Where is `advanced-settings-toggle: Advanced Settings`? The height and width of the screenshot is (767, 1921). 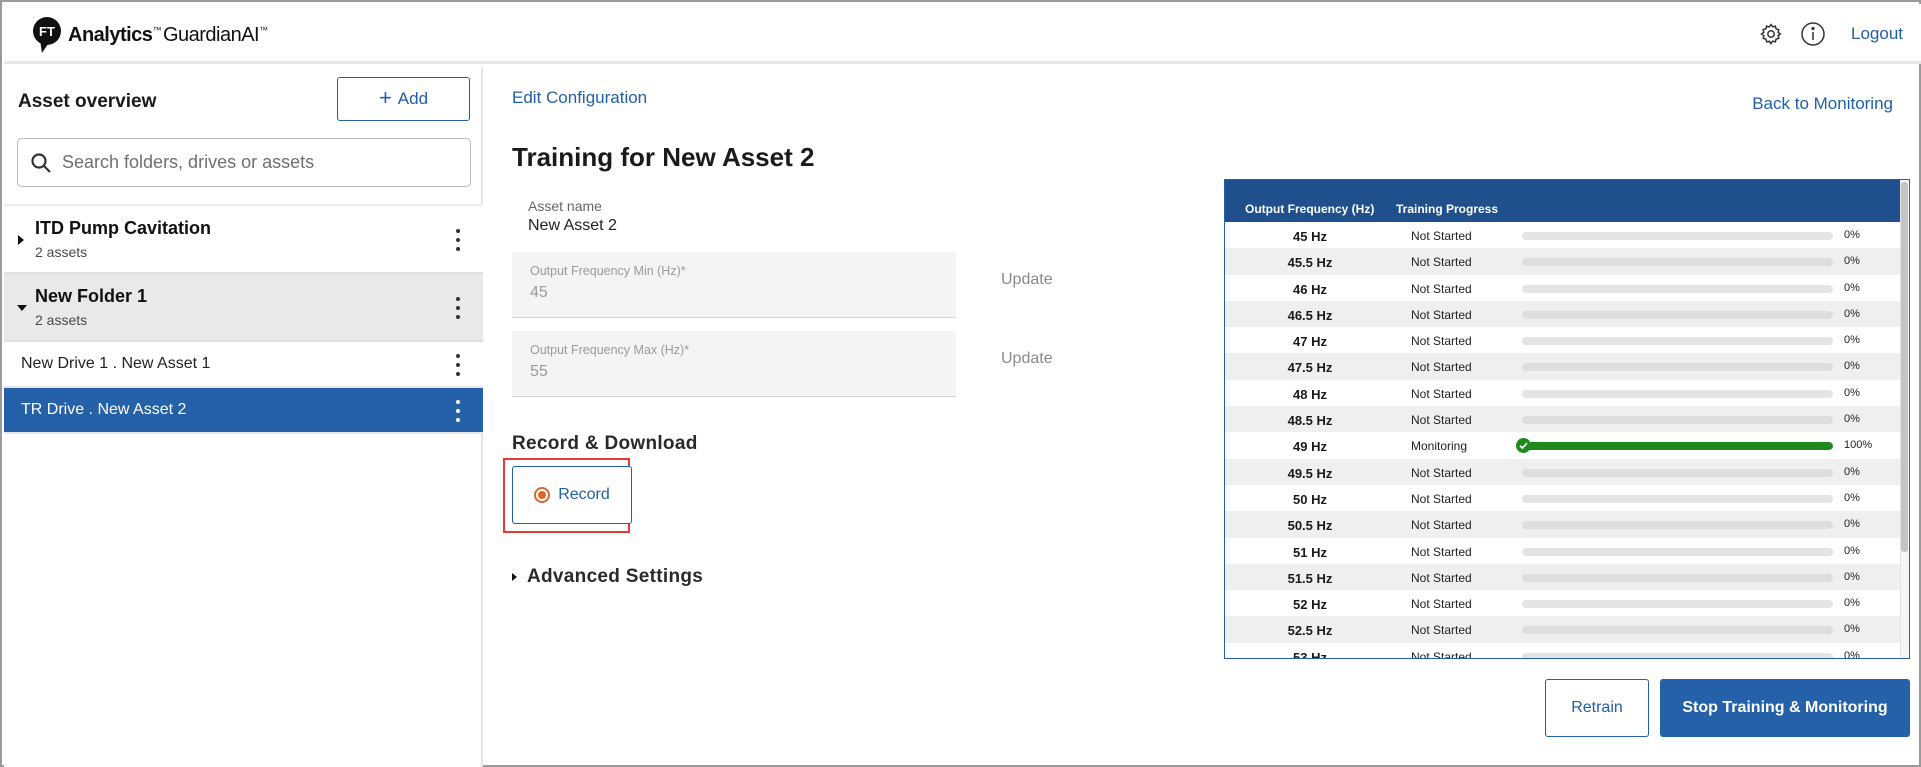 advanced-settings-toggle: Advanced Settings is located at coordinates (607, 577).